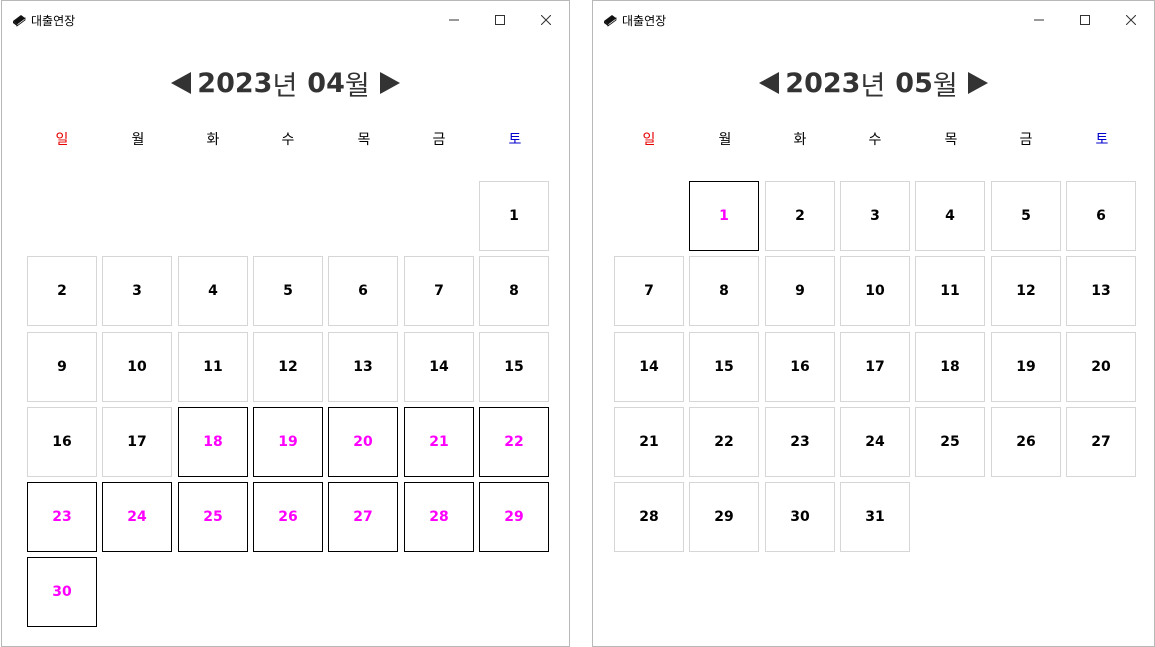 The height and width of the screenshot is (647, 1155). I want to click on weekday-sun: 일, so click(649, 140).